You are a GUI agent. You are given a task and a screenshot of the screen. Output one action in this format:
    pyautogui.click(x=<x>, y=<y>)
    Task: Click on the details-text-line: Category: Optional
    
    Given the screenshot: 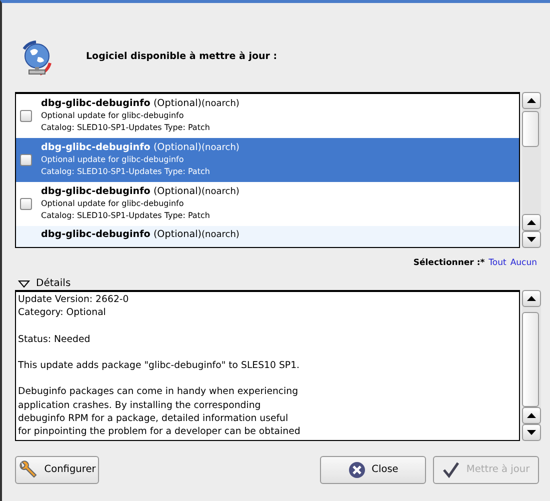 What is the action you would take?
    pyautogui.click(x=62, y=313)
    